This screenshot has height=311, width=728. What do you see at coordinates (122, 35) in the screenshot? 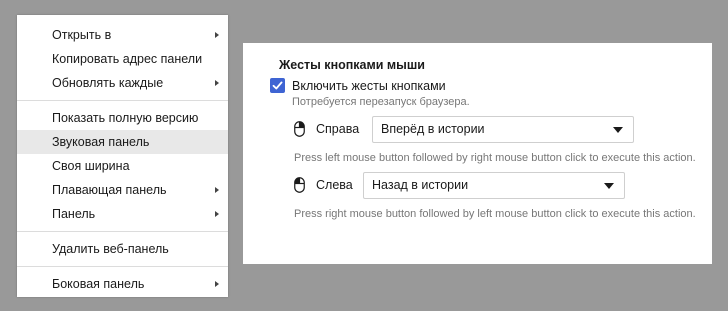
I see `menu-item-open-in: Открыть в` at bounding box center [122, 35].